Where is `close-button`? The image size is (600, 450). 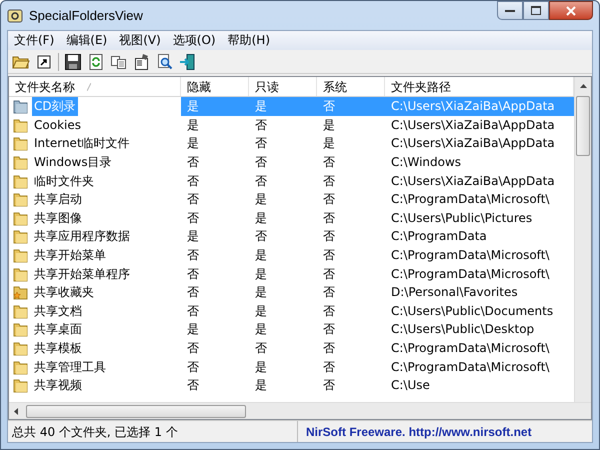 close-button is located at coordinates (571, 10).